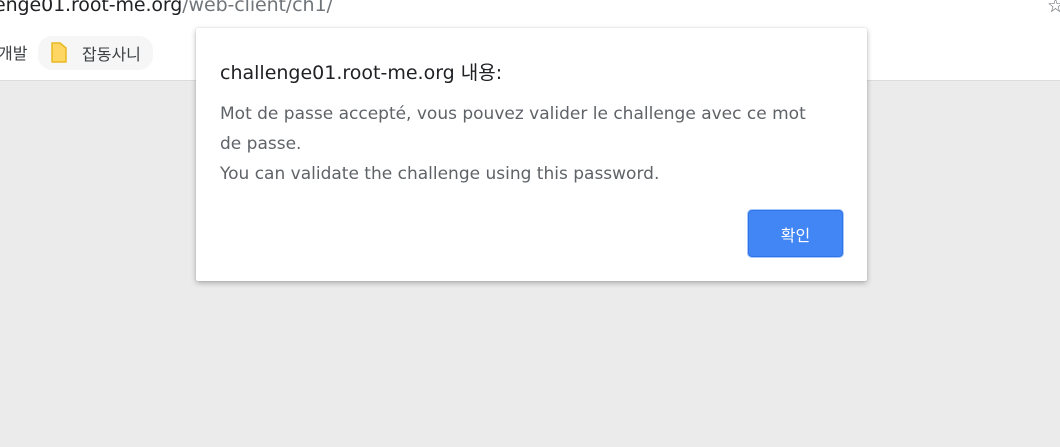 The image size is (1060, 447). I want to click on ok-button: 확인, so click(795, 233).